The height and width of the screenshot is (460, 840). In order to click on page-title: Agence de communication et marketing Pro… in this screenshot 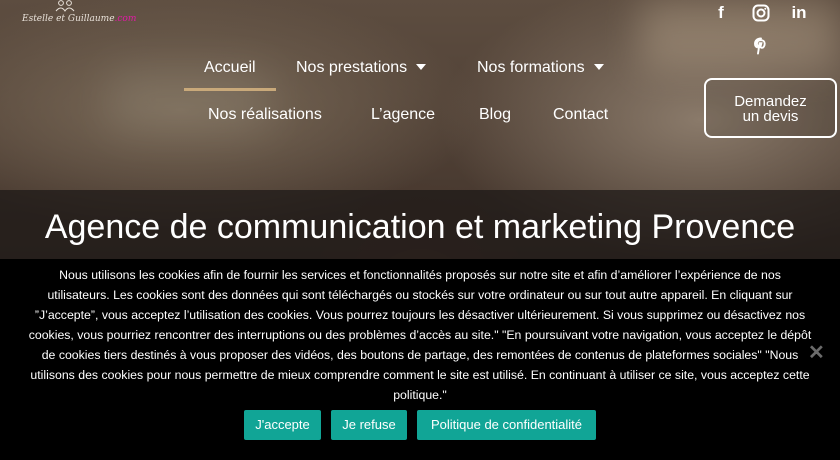, I will do `click(420, 227)`.